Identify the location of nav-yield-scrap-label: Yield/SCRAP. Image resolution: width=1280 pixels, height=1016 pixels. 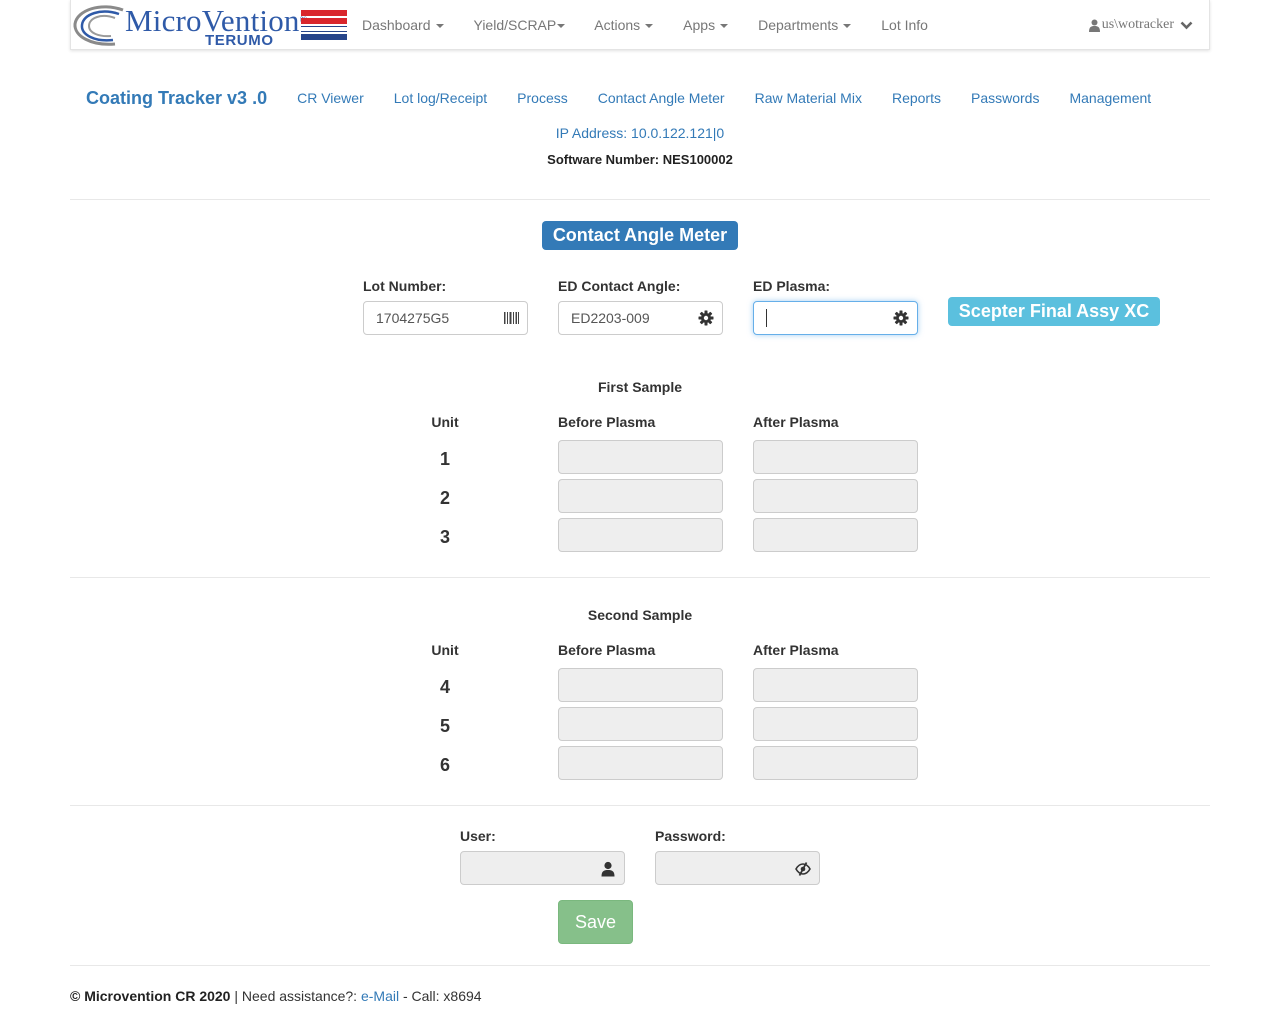
(515, 25).